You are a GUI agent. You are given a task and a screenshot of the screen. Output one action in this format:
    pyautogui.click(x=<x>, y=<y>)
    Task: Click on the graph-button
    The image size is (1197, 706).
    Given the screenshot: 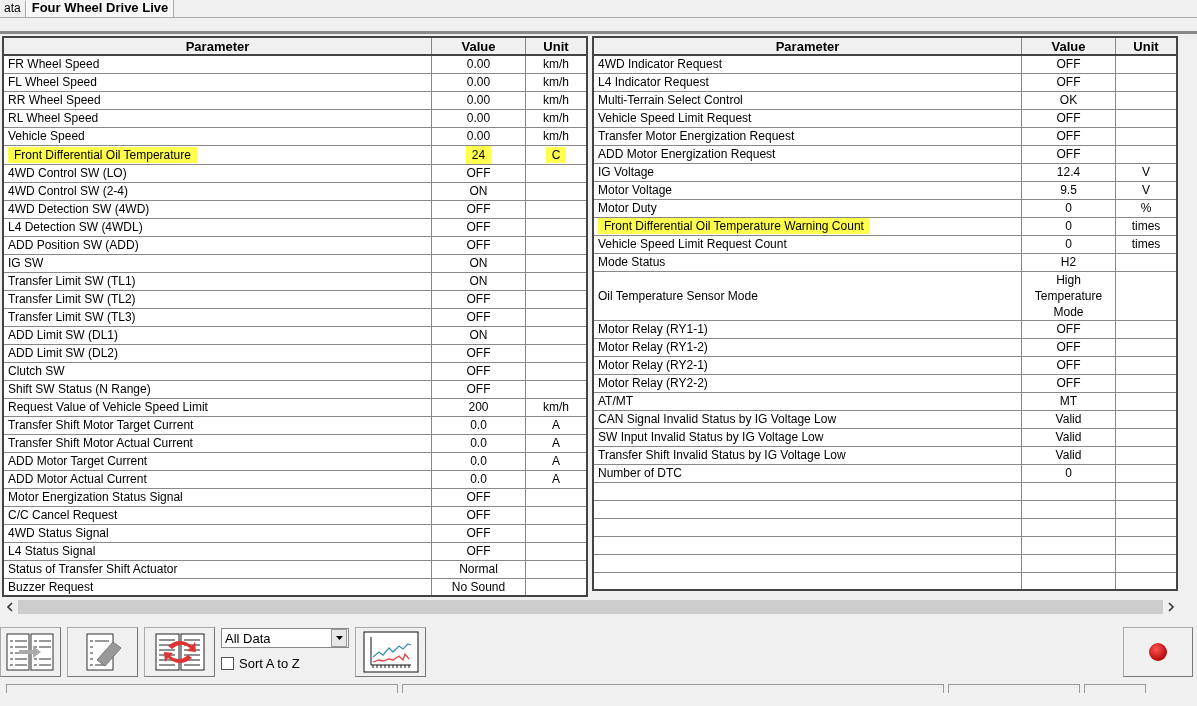 What is the action you would take?
    pyautogui.click(x=390, y=652)
    